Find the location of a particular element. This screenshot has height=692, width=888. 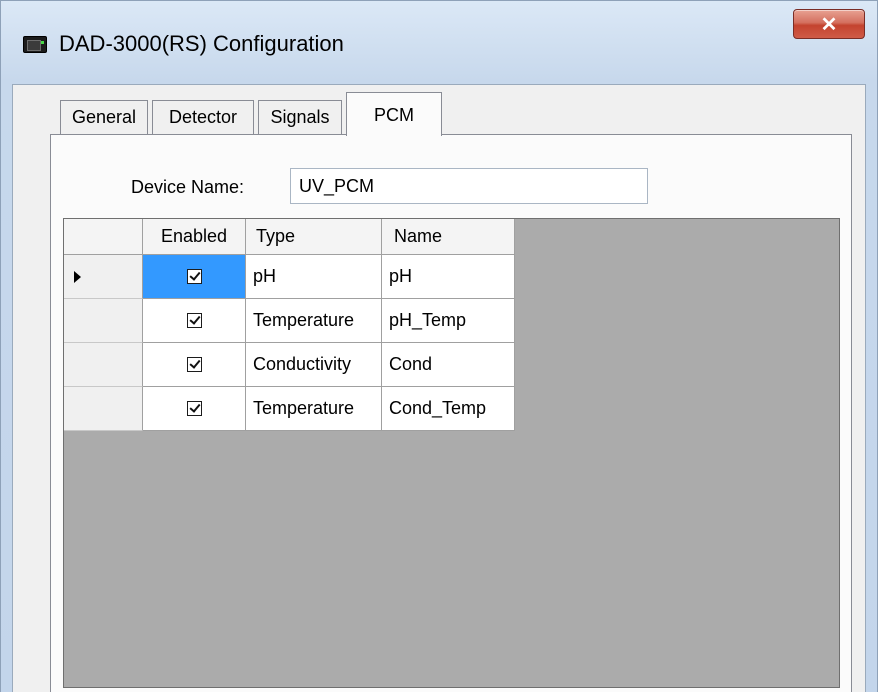

close-button: ✕ is located at coordinates (829, 24).